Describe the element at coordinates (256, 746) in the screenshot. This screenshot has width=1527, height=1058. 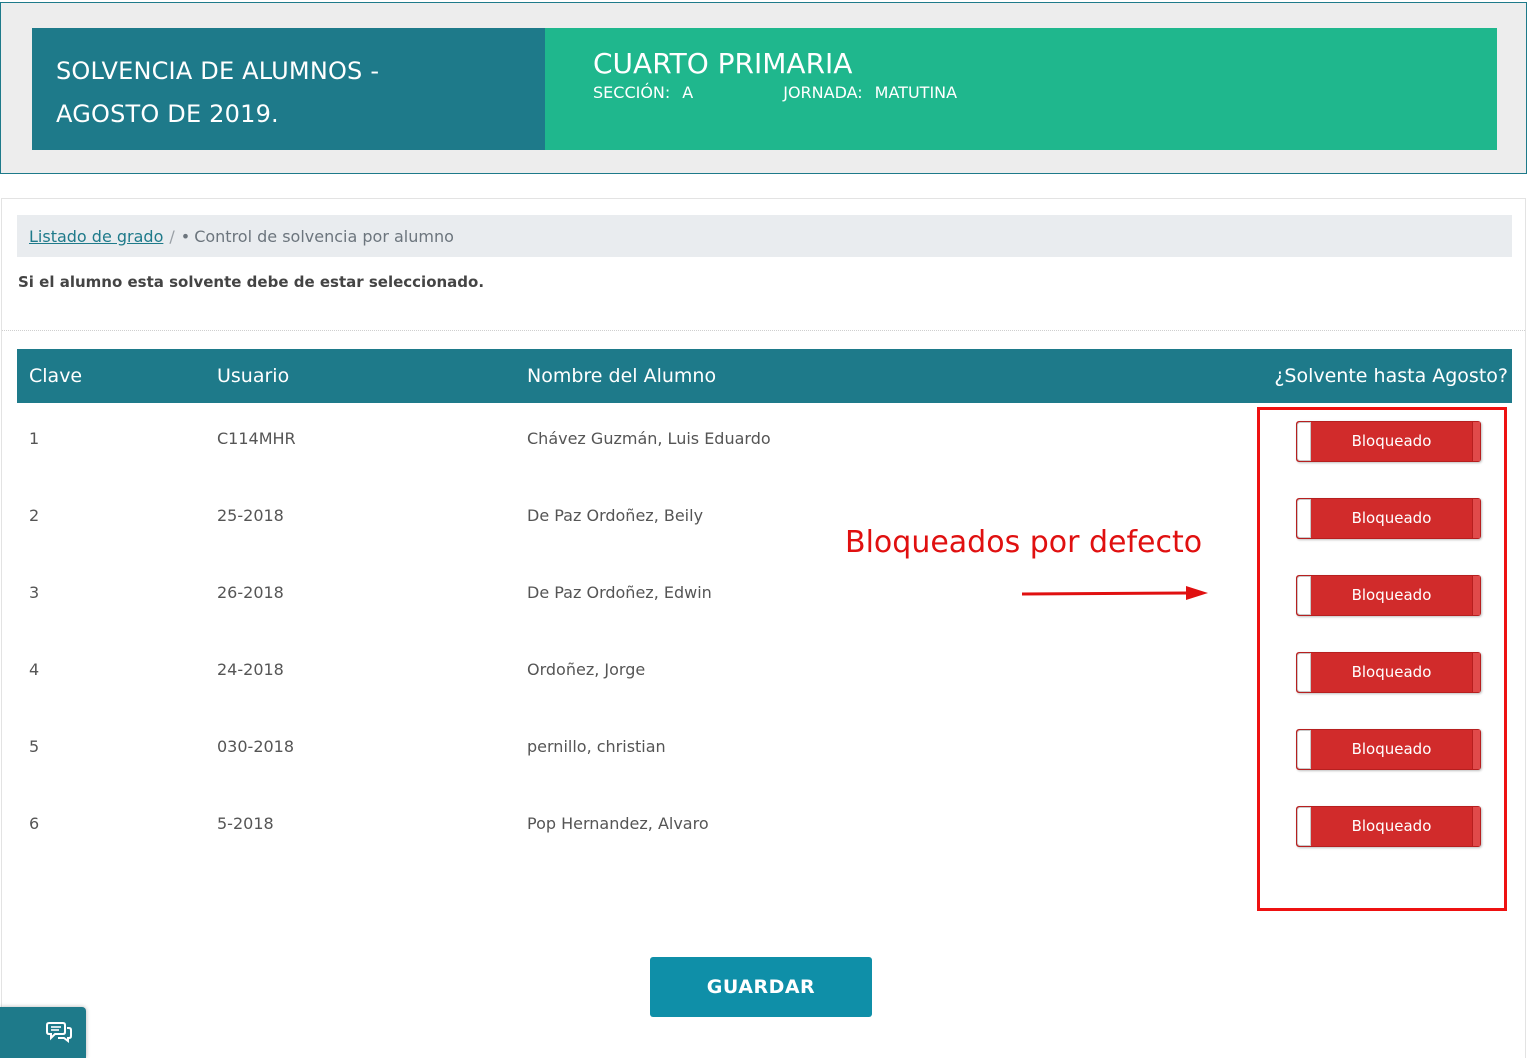
I see `cell-usuario: 030-2018` at that location.